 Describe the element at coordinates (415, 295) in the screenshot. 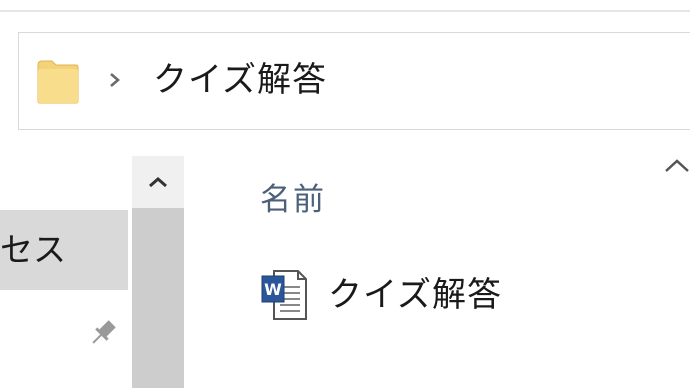

I see `file-name: クイズ解答` at that location.